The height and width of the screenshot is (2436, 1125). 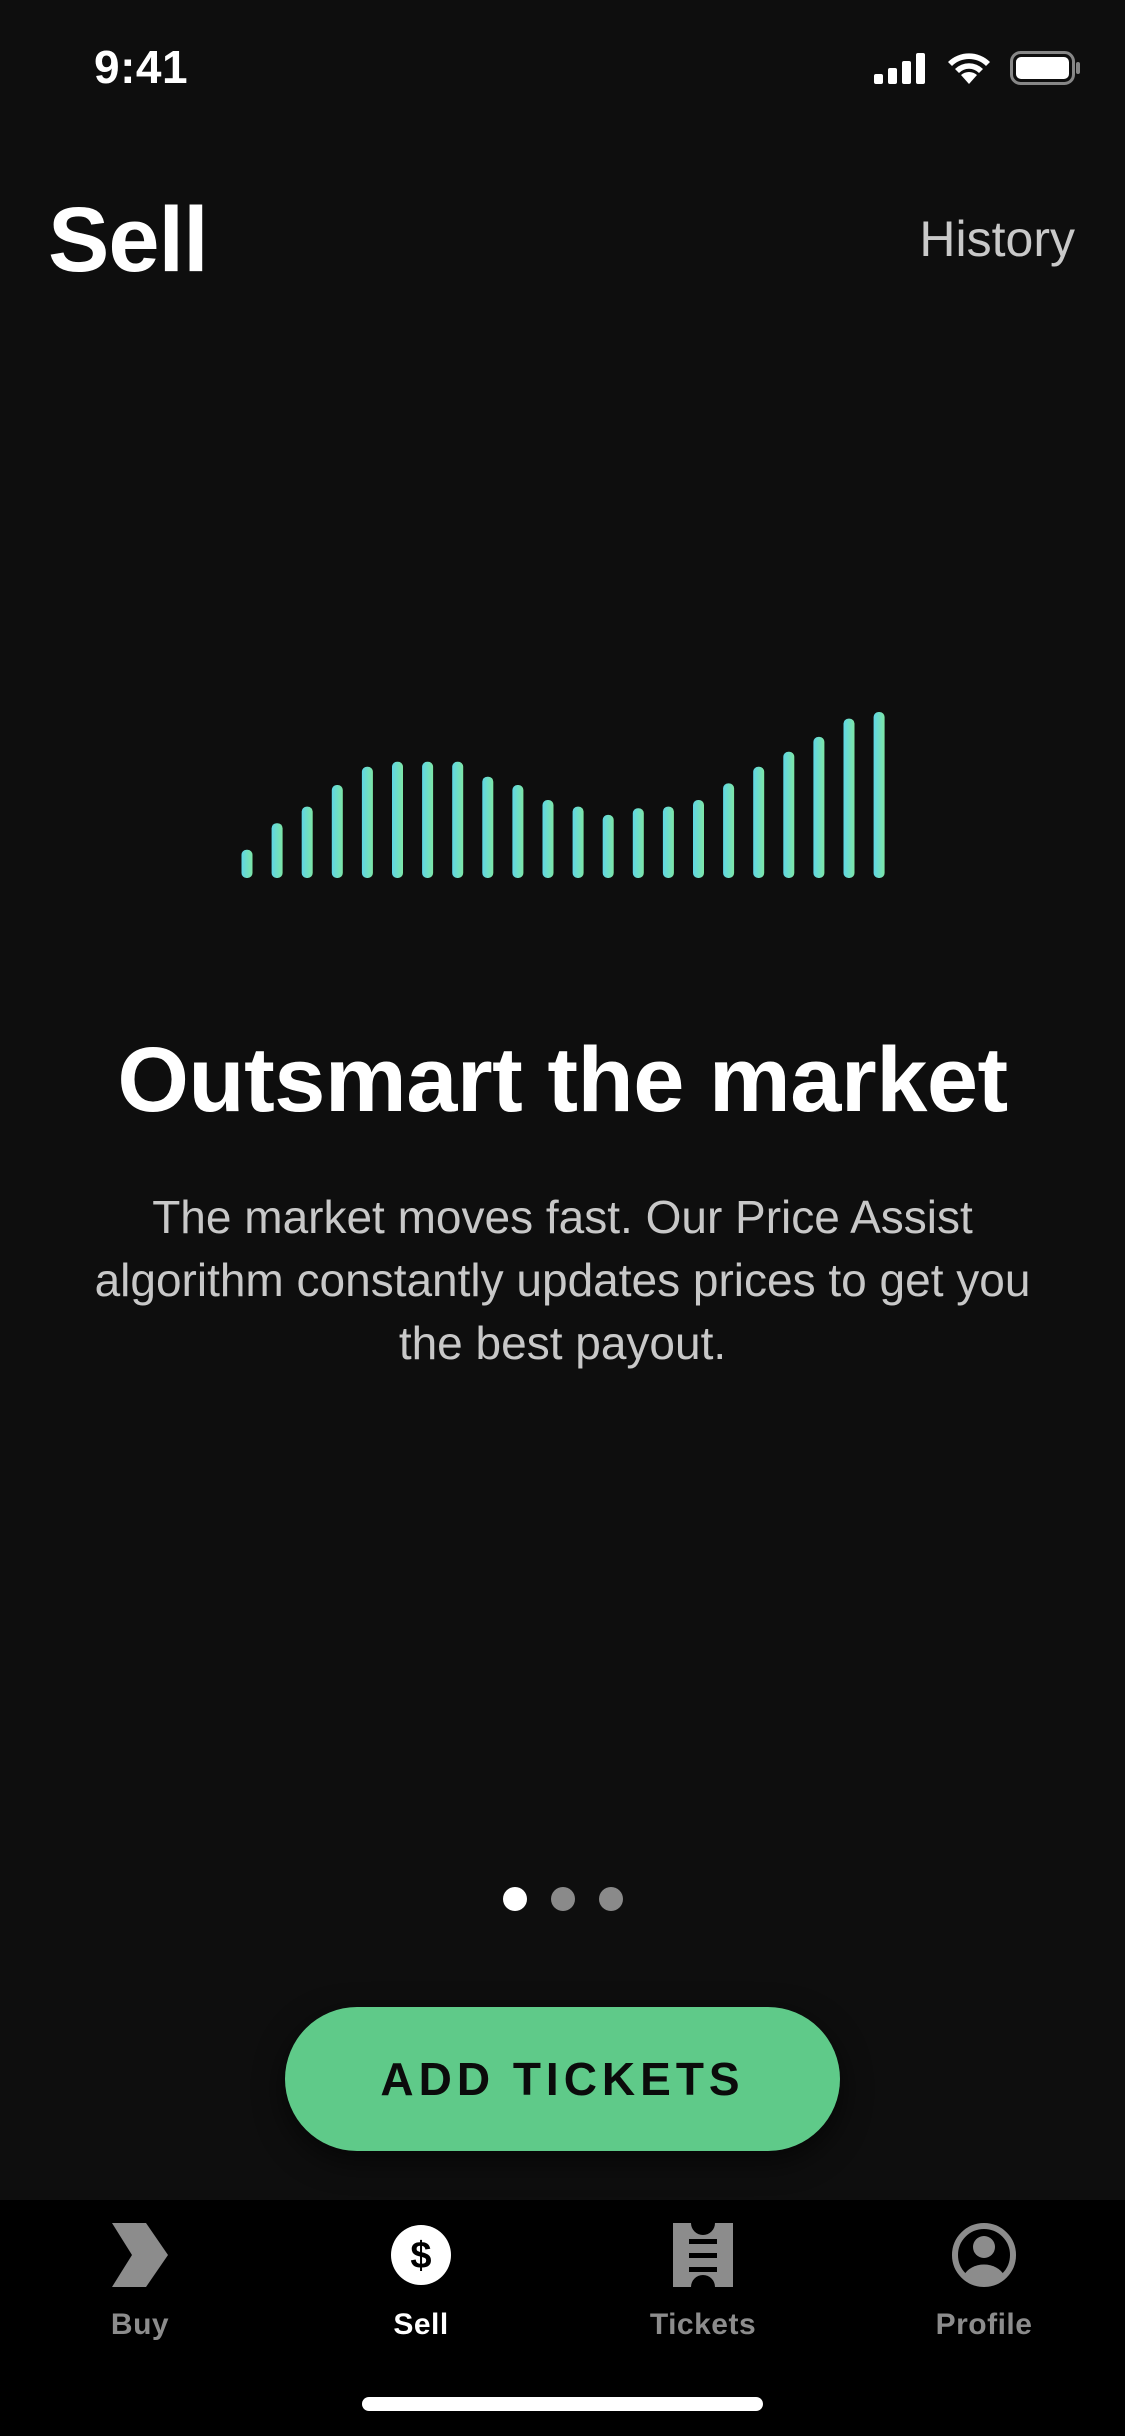 I want to click on page-indicator, so click(x=562, y=1899).